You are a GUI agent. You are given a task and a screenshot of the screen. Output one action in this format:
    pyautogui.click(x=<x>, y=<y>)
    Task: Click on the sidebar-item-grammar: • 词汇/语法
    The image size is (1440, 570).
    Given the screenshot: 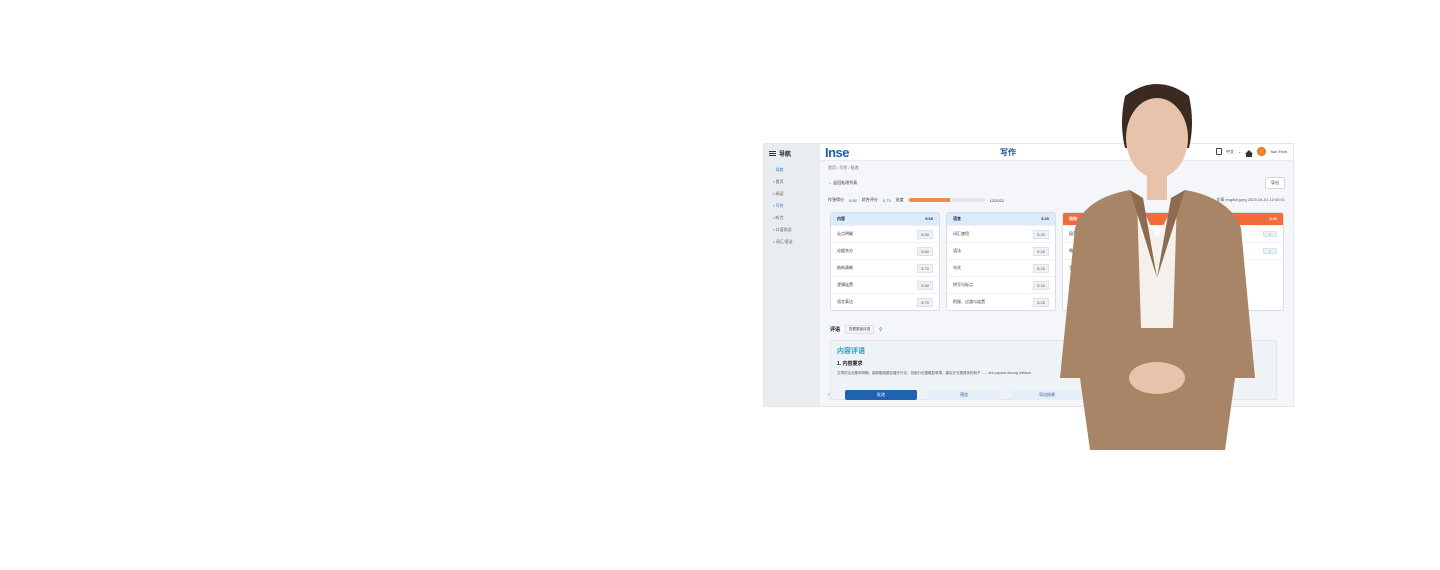 What is the action you would take?
    pyautogui.click(x=792, y=242)
    